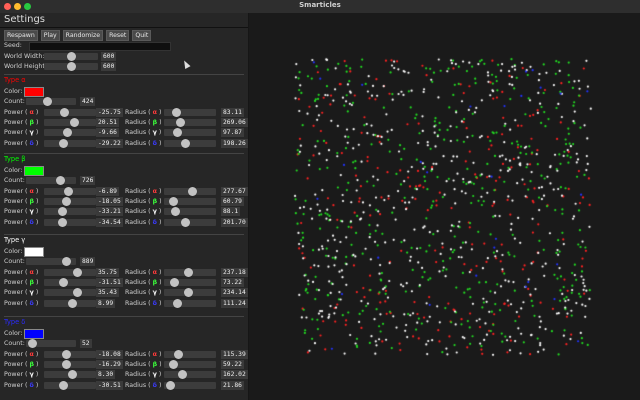 The width and height of the screenshot is (640, 400). I want to click on type-gamma-power-delta-slider, so click(70, 303).